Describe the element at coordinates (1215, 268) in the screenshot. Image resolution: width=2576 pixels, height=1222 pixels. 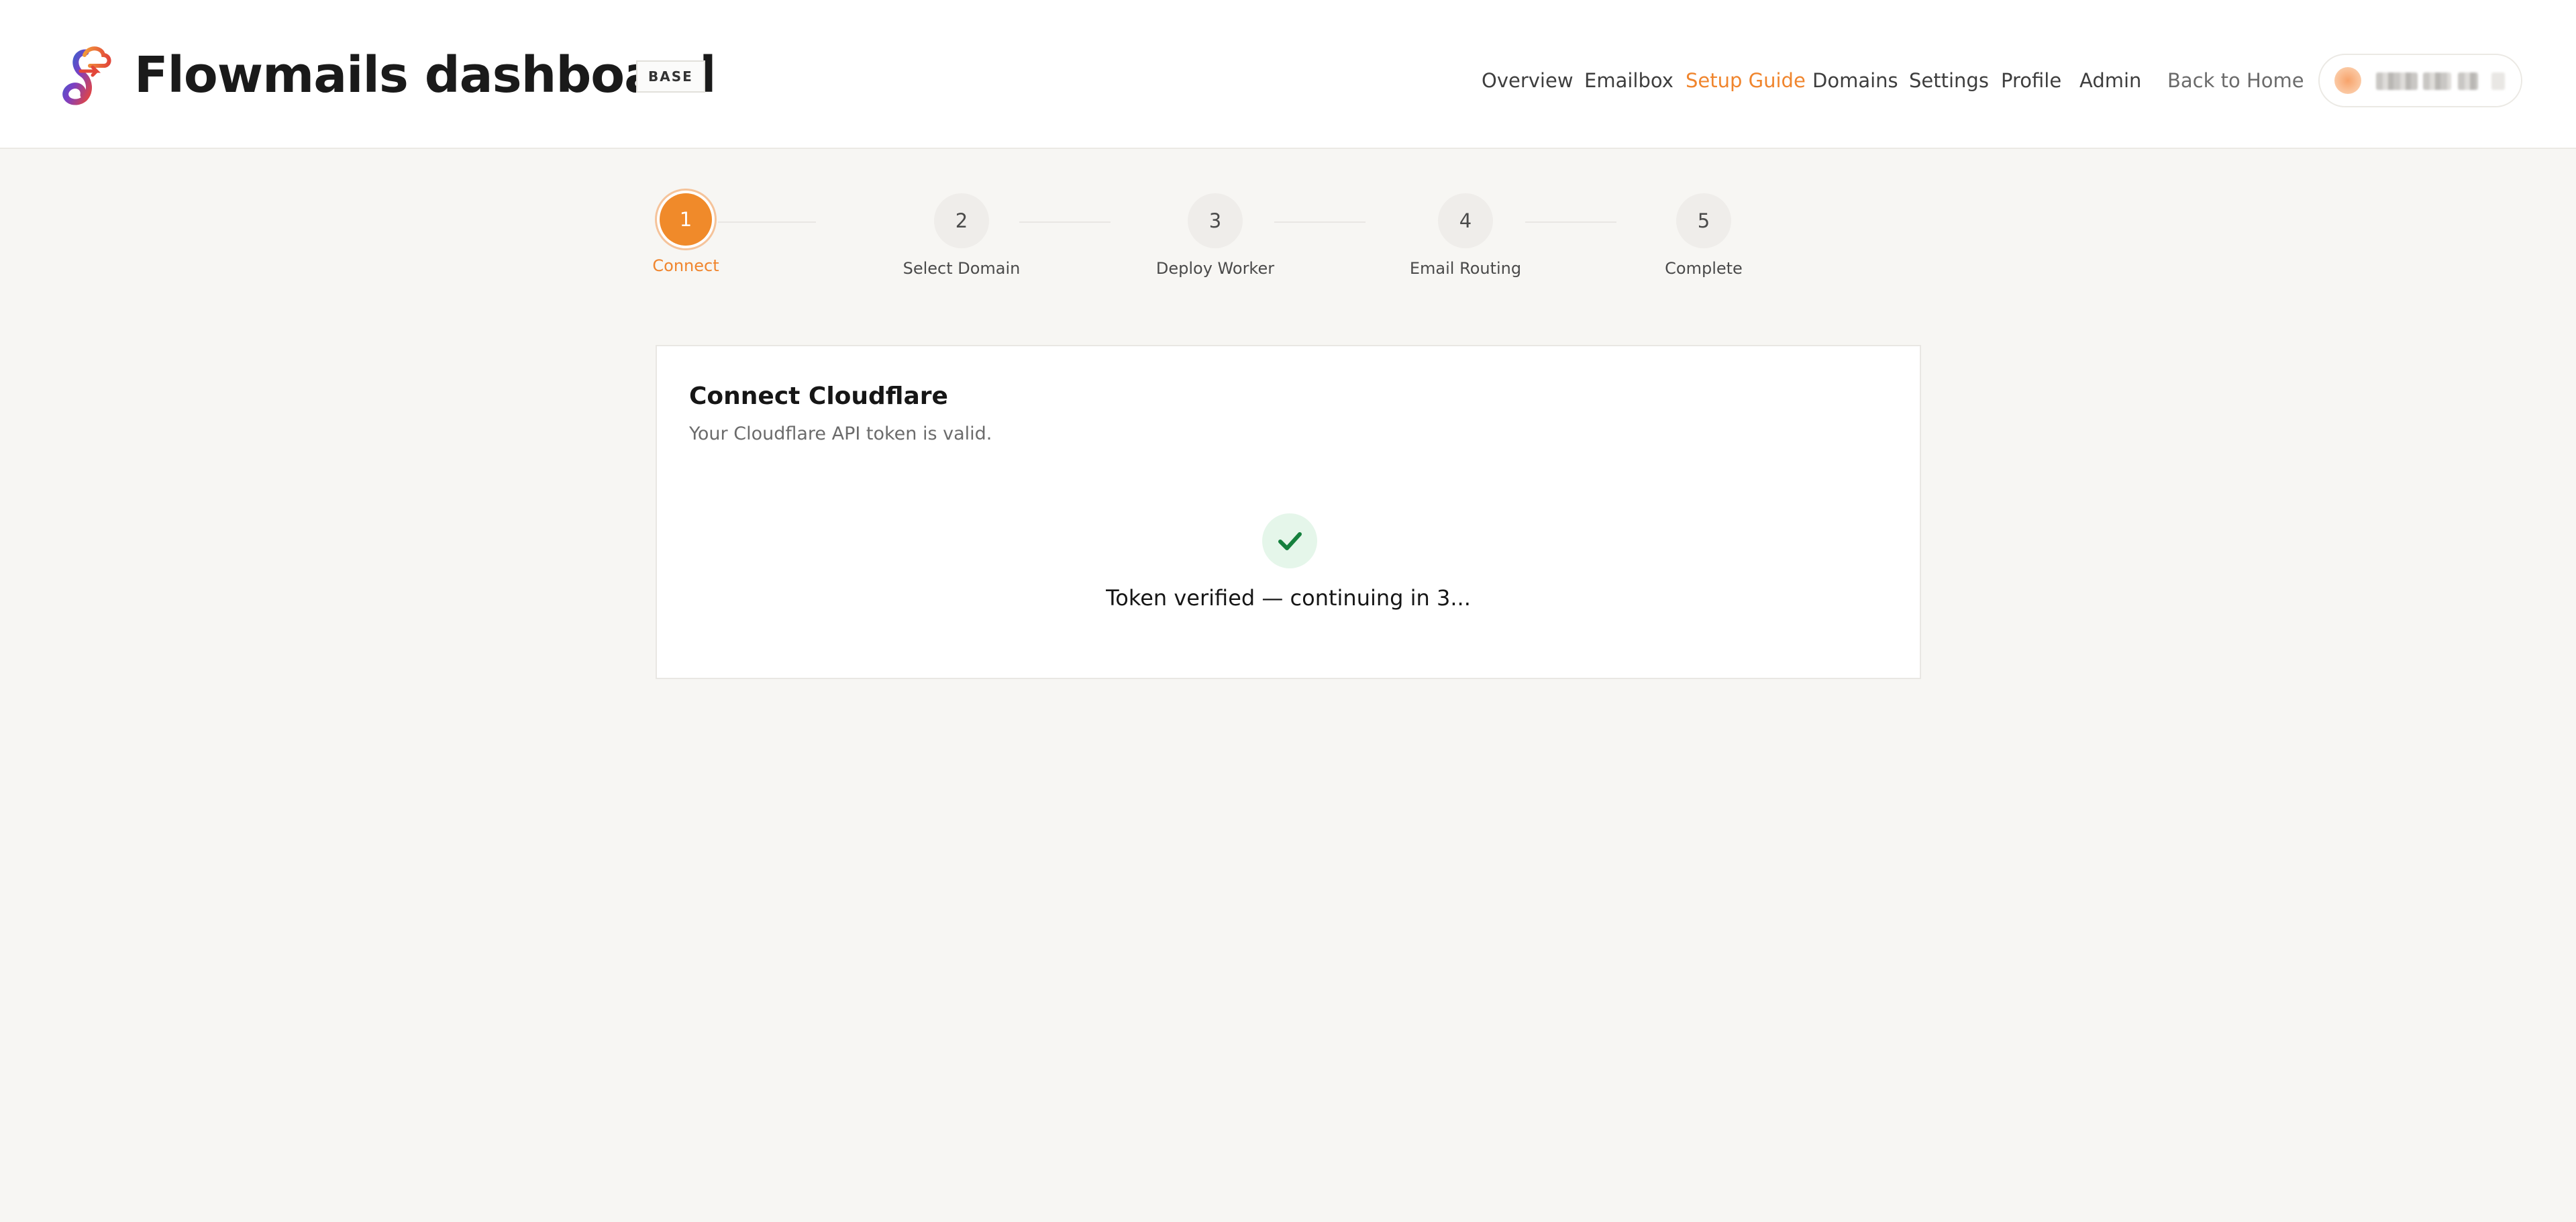
I see `step-label: Deploy Worker` at that location.